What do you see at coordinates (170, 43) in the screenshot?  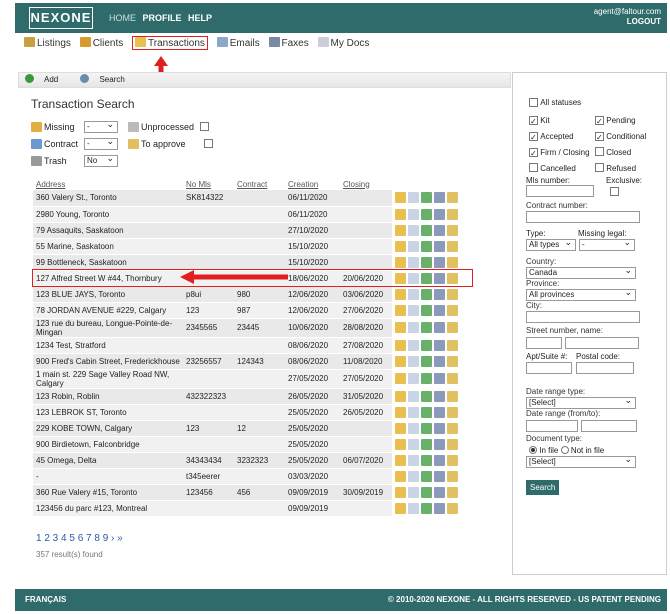 I see `tab-transactions: Transactions` at bounding box center [170, 43].